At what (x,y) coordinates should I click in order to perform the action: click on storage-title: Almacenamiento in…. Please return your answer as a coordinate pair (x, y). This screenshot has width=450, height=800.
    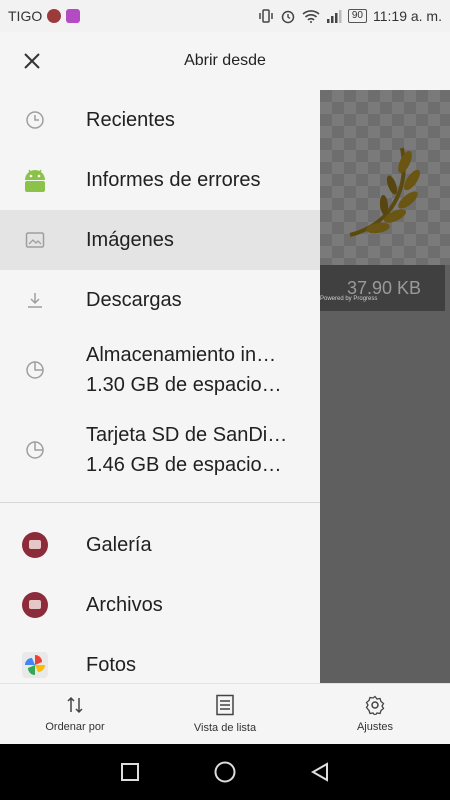
    Looking at the image, I should click on (181, 355).